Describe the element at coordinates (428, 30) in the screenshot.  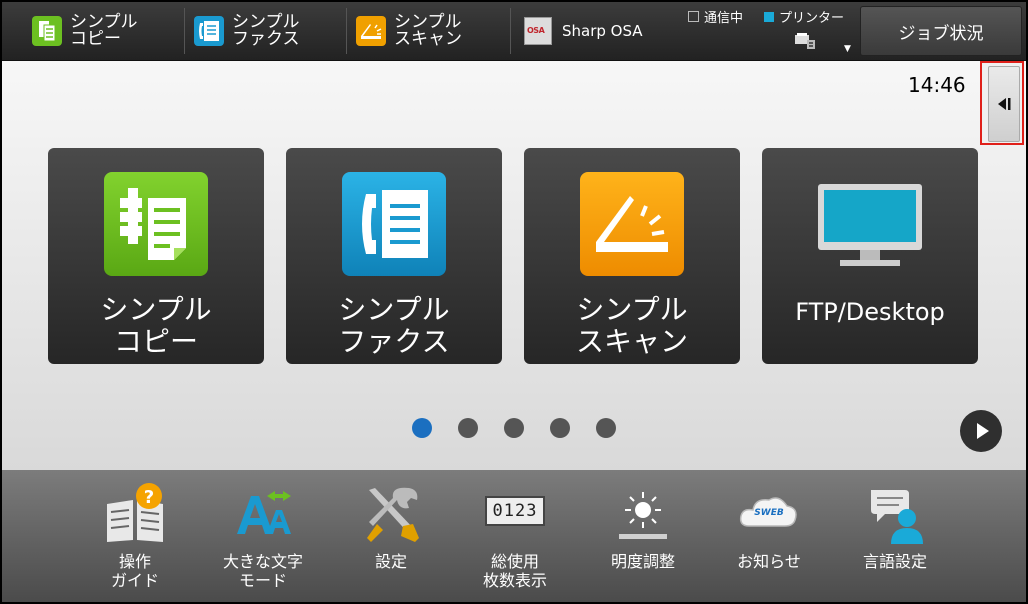
I see `shortcut-label: シンプル スキャン` at that location.